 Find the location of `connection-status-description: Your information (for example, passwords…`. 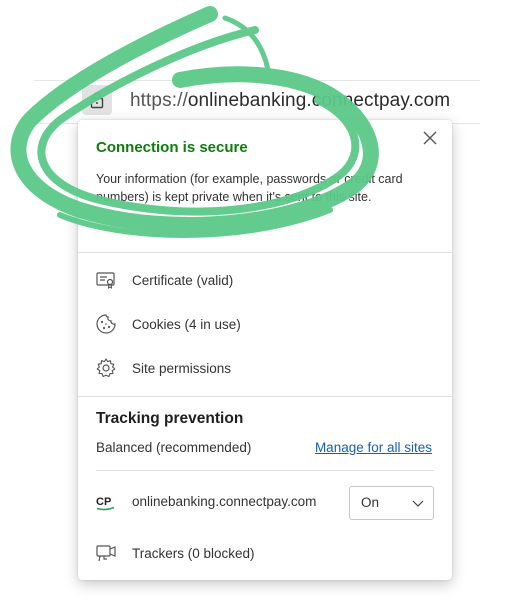

connection-status-description: Your information (for example, passwords… is located at coordinates (249, 188).